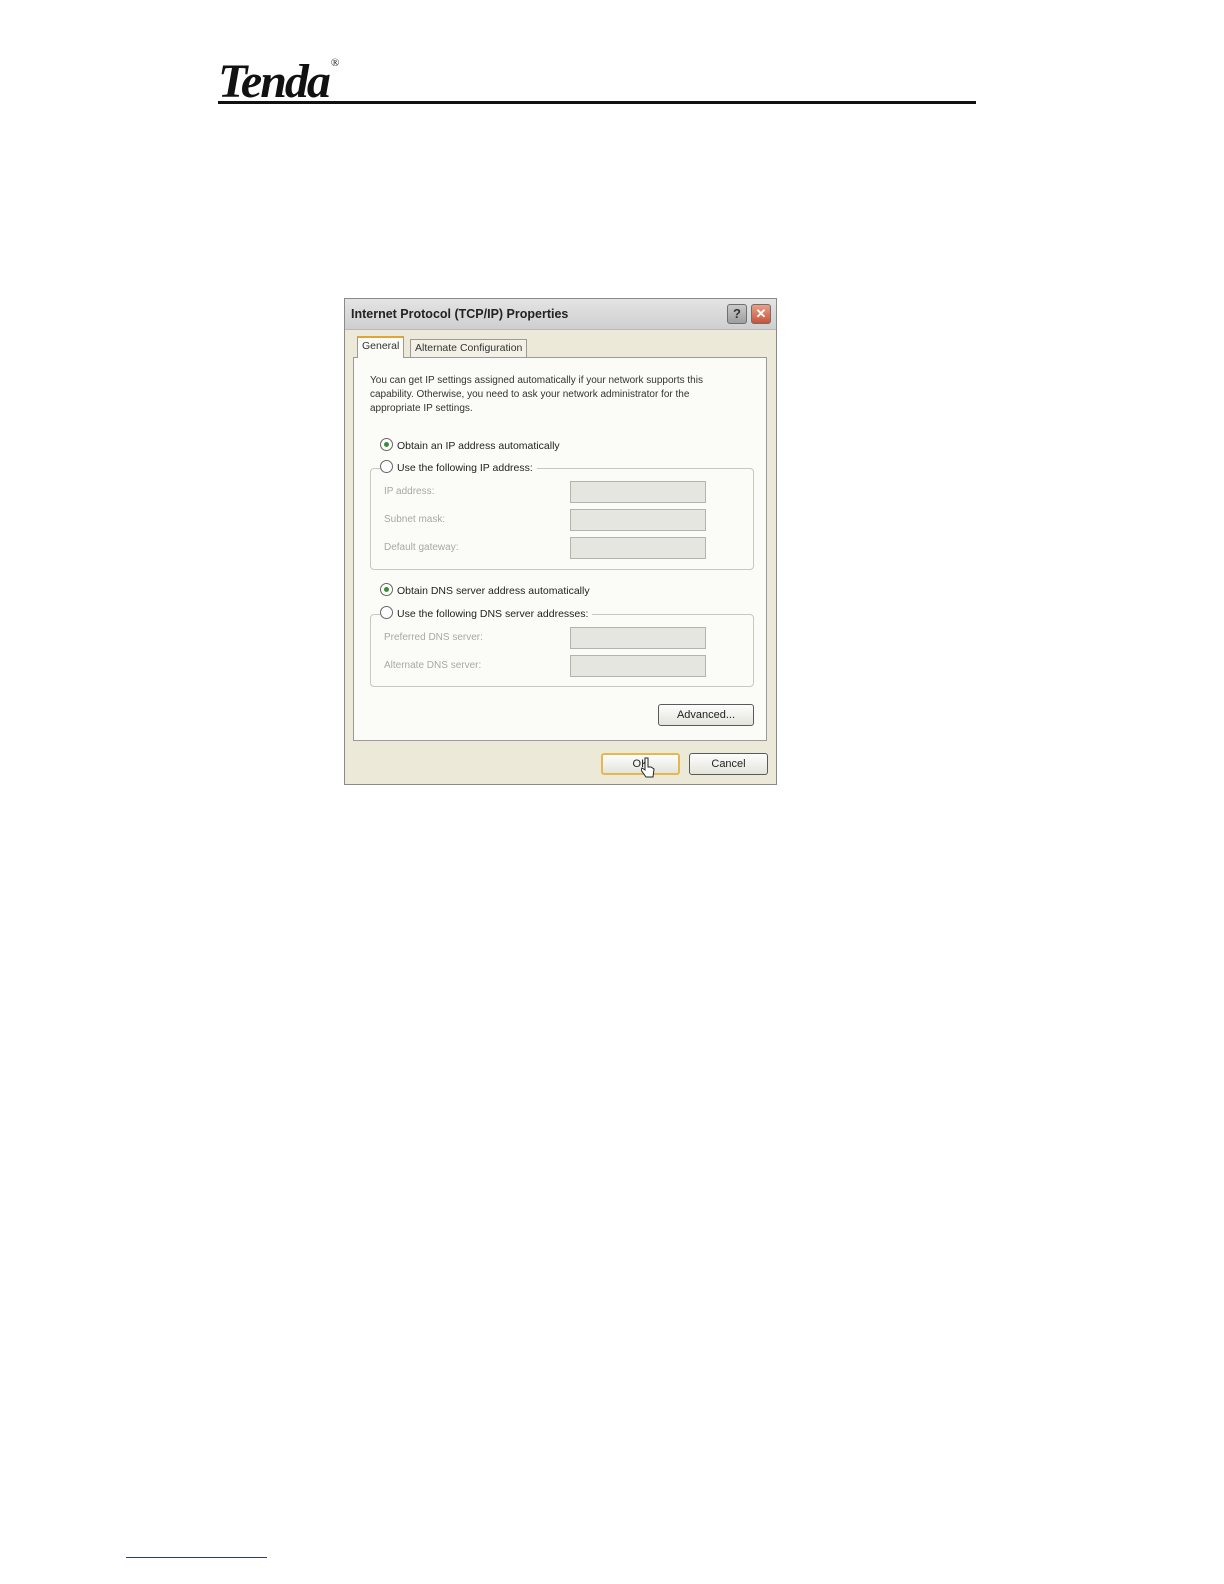 The height and width of the screenshot is (1584, 1224). I want to click on obtain-ip-auto-option: Obtain an IP address automatically, so click(470, 445).